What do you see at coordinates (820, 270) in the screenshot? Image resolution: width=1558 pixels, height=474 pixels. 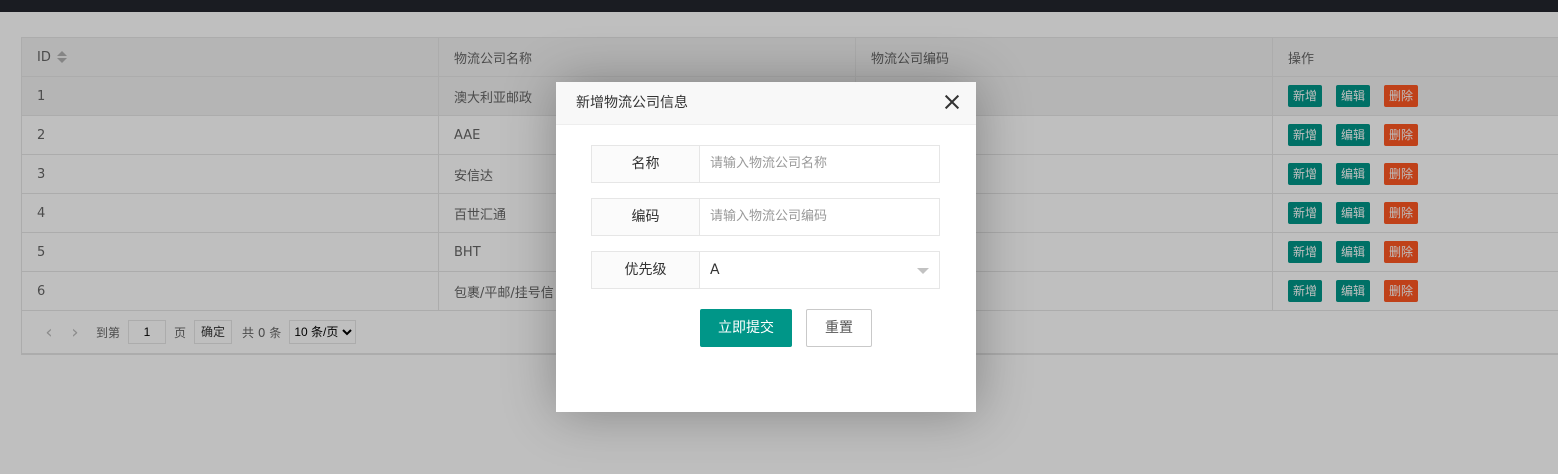 I see `priority-select: A` at bounding box center [820, 270].